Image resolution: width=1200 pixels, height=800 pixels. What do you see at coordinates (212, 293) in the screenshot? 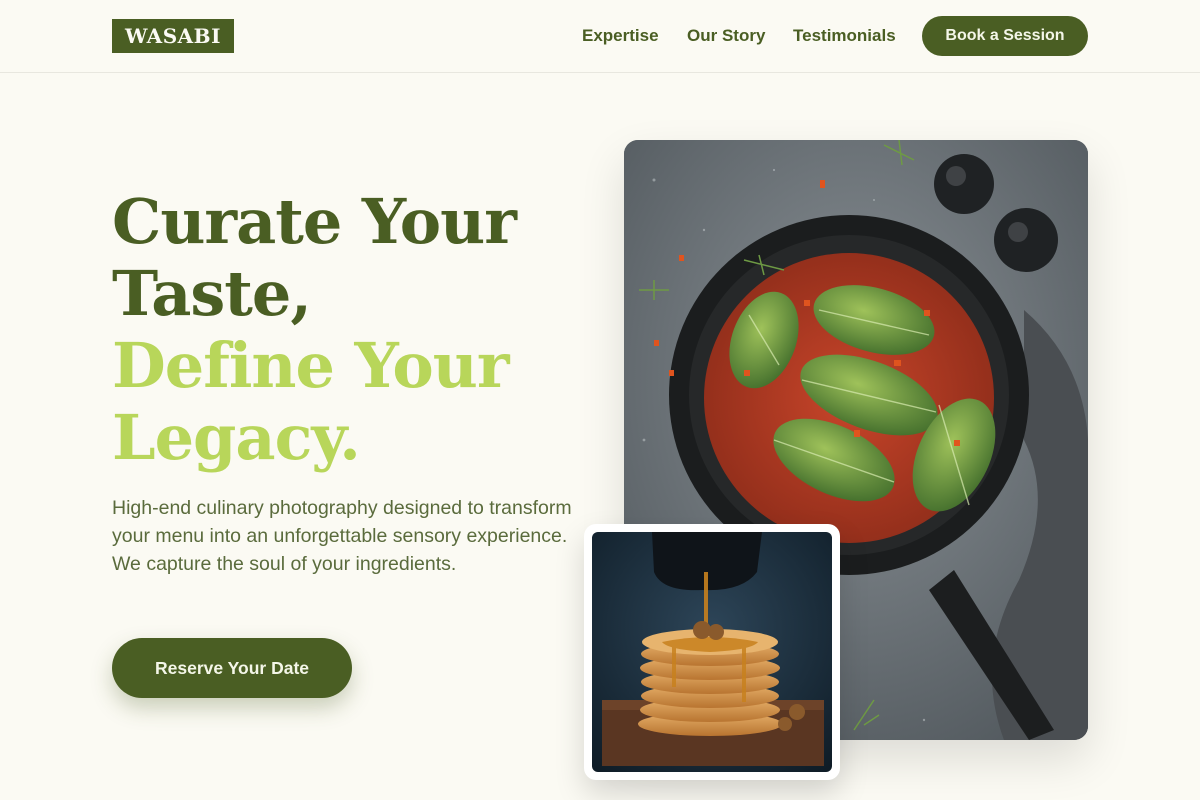
I see `headline-line-2: Taste,` at bounding box center [212, 293].